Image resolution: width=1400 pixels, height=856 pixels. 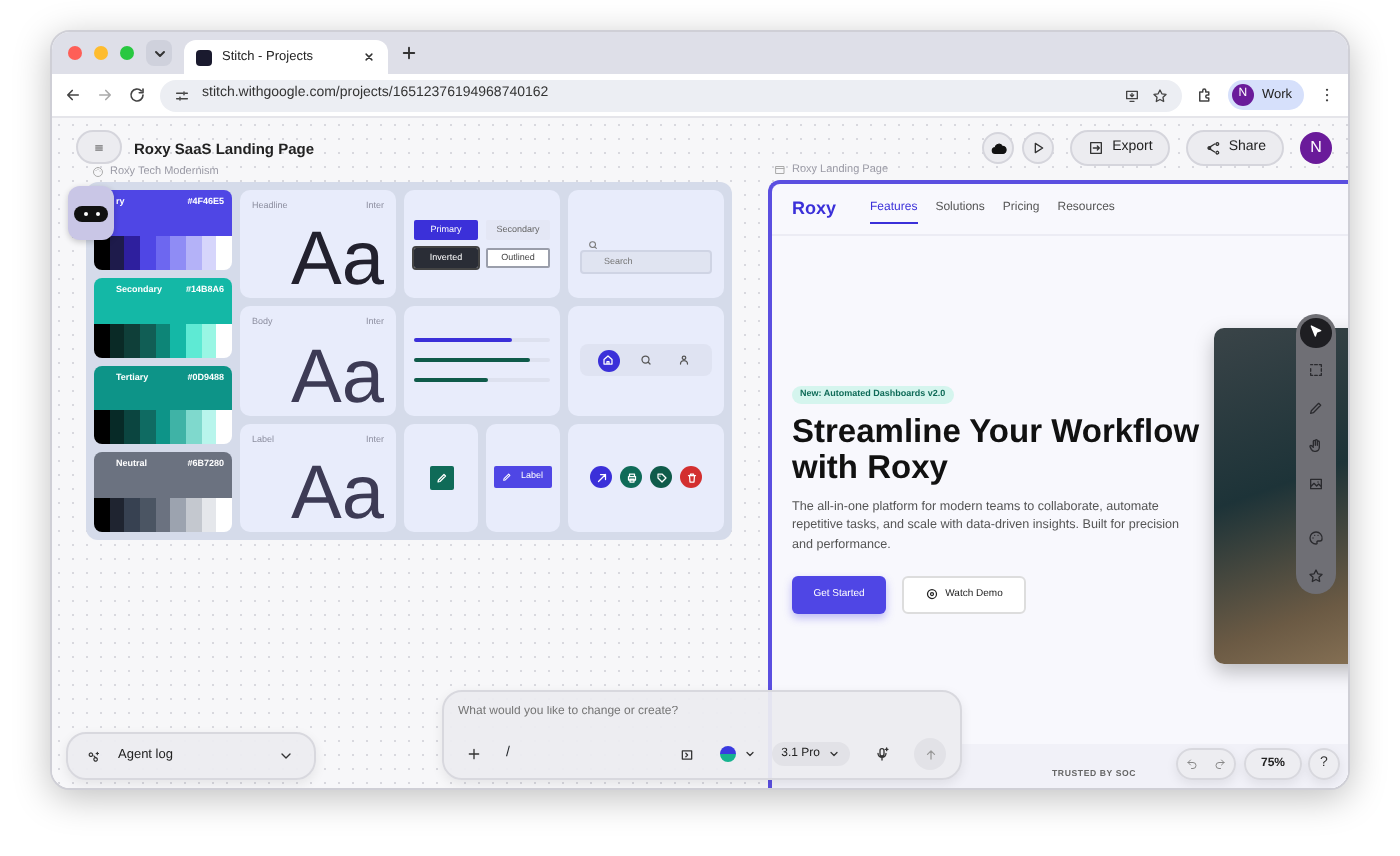 What do you see at coordinates (997, 450) in the screenshot?
I see `hero-headline: Streamline Your Workflow with Roxy` at bounding box center [997, 450].